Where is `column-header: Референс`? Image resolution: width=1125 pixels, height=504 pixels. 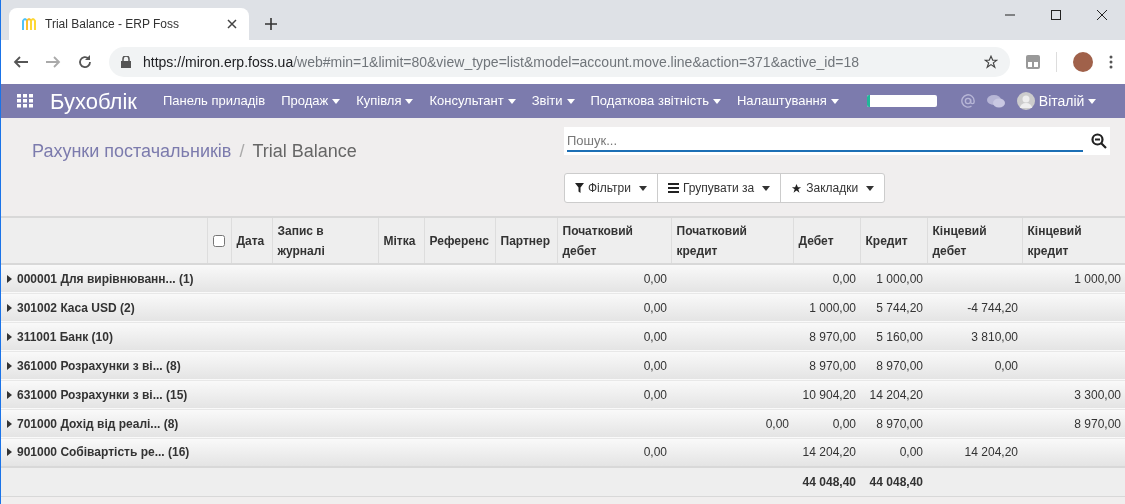 column-header: Референс is located at coordinates (459, 240).